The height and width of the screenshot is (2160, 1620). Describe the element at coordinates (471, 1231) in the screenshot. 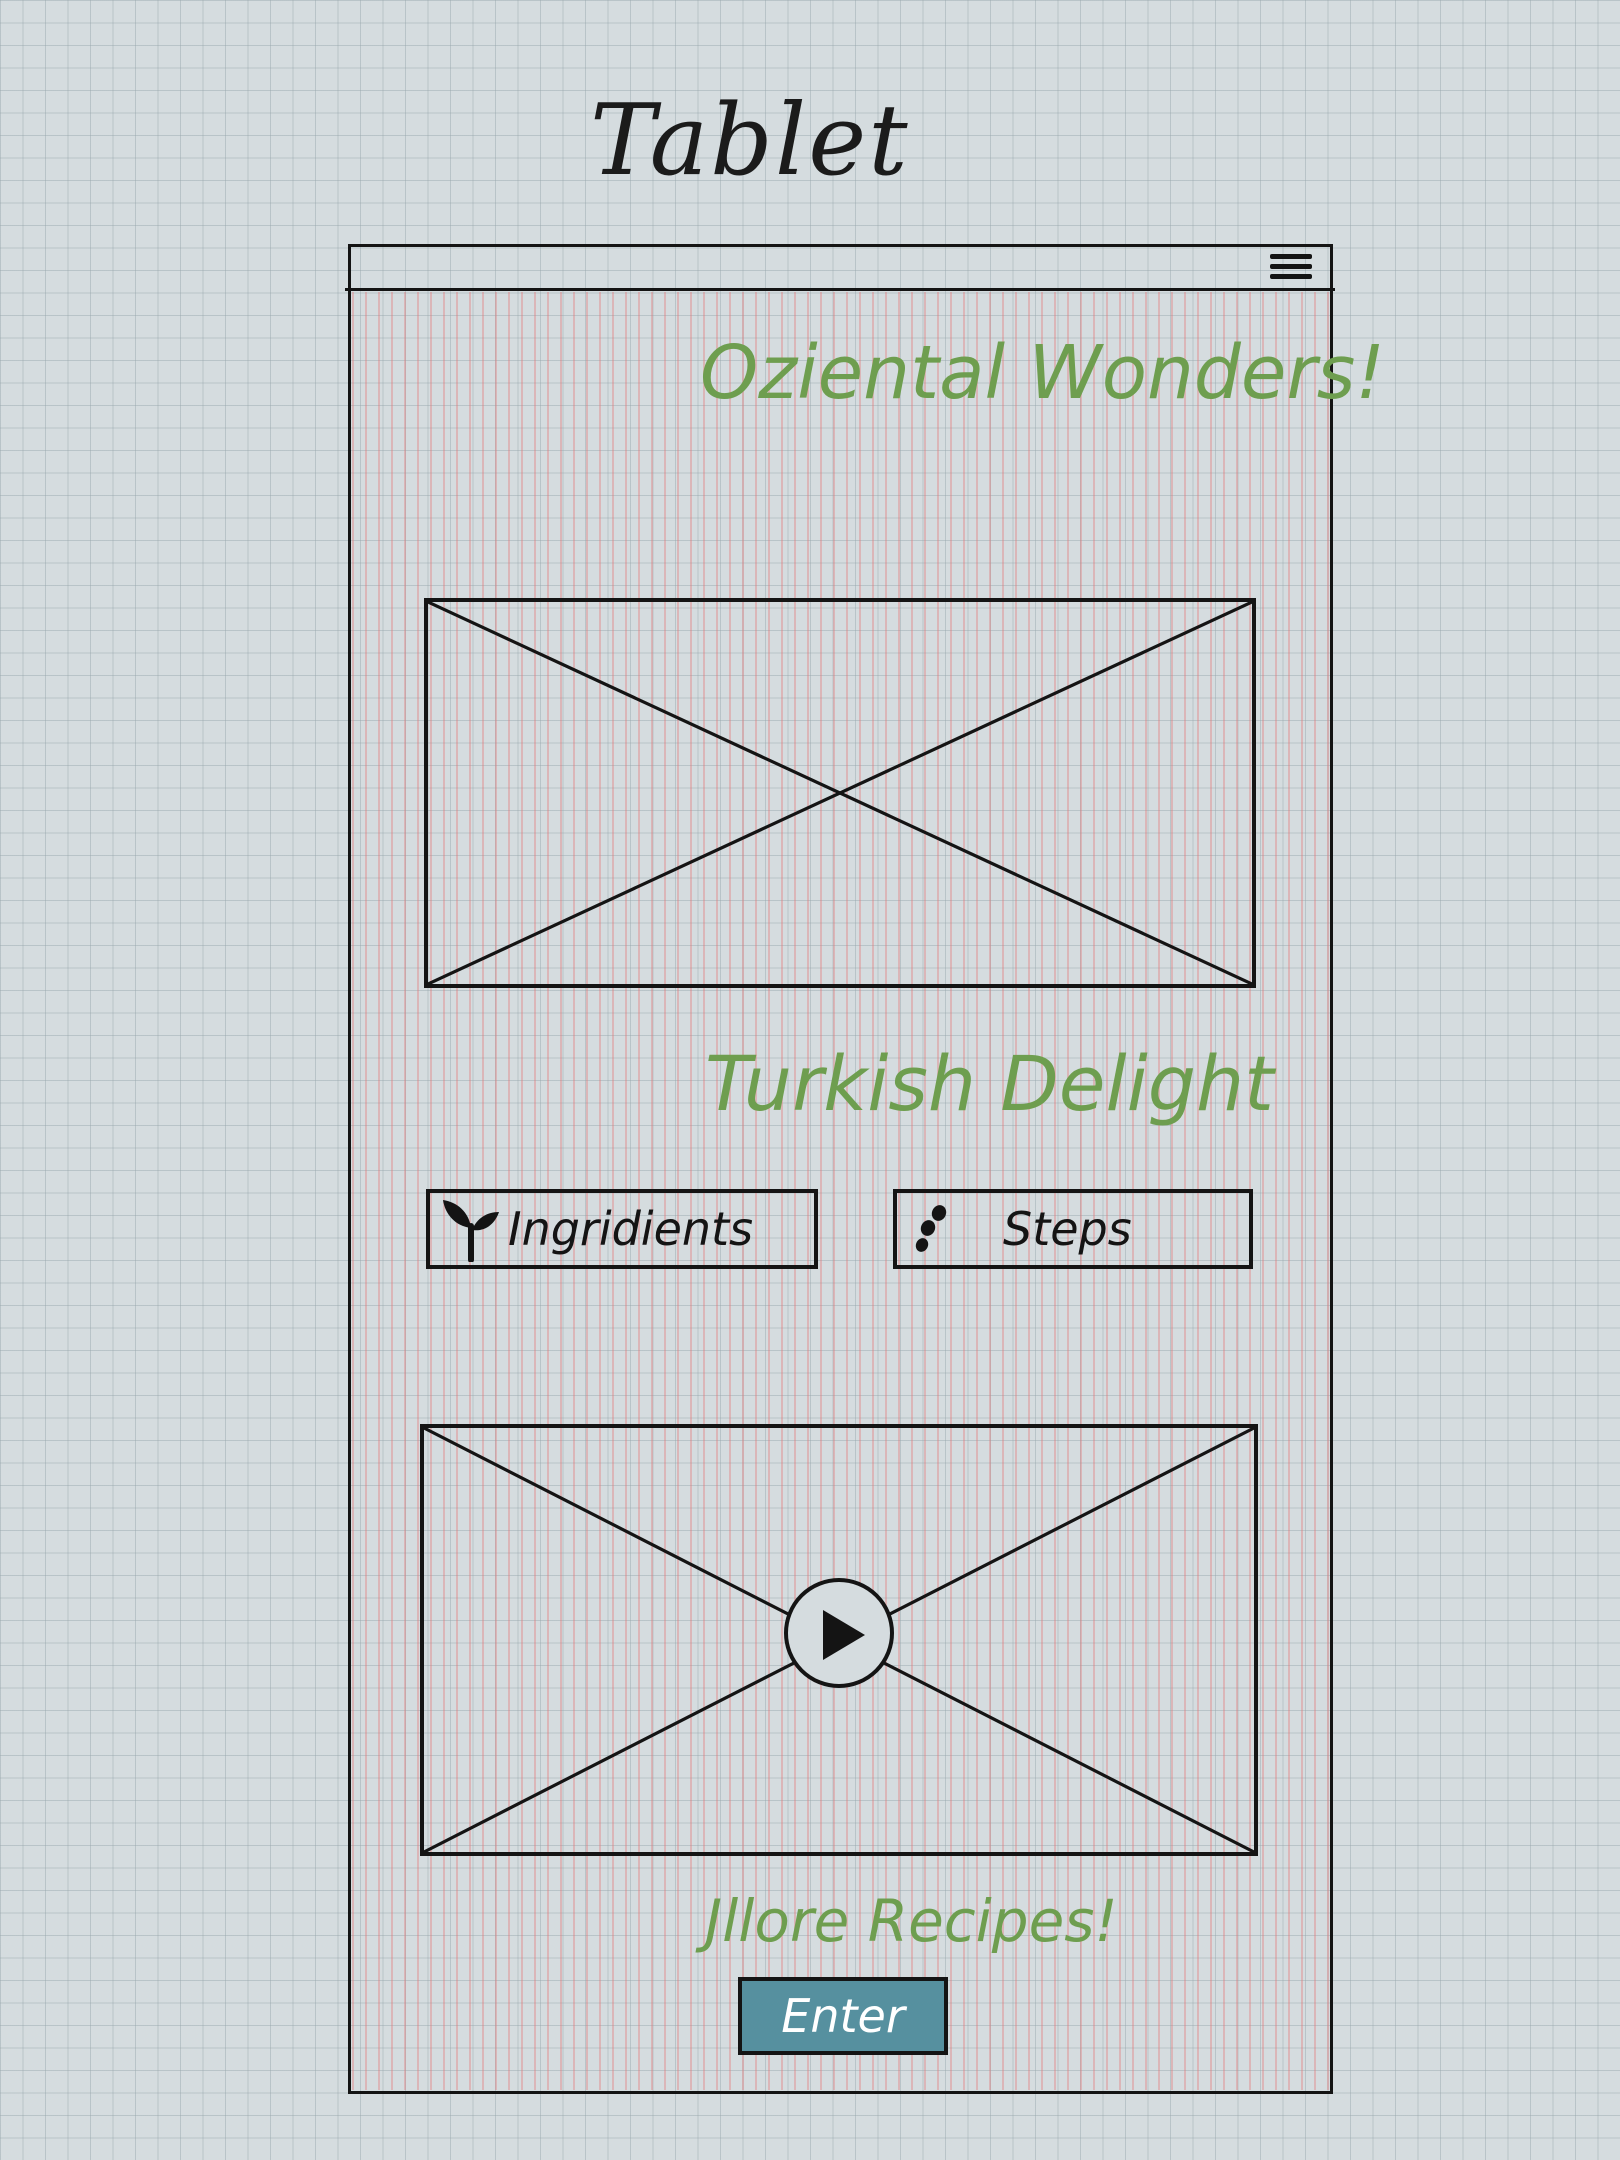

I see `sprout-icon` at that location.